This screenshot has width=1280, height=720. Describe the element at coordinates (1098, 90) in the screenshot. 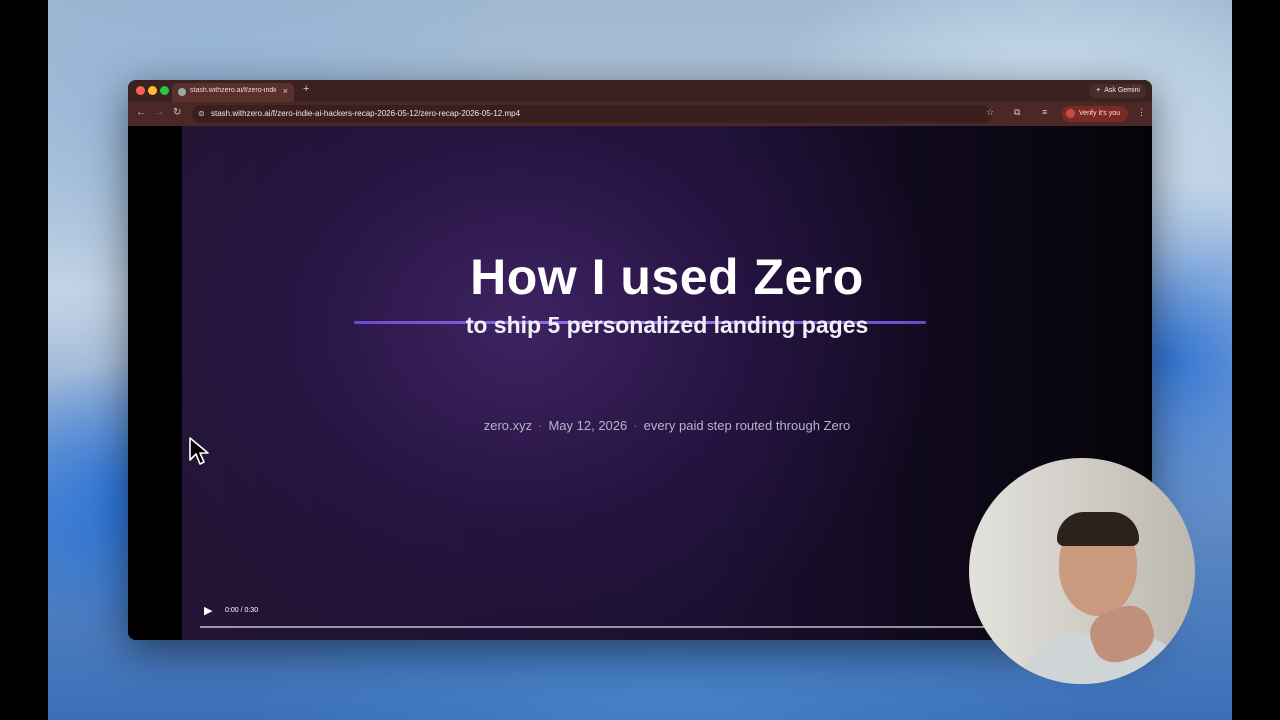

I see `gemini-sparkle-icon: ✦` at that location.